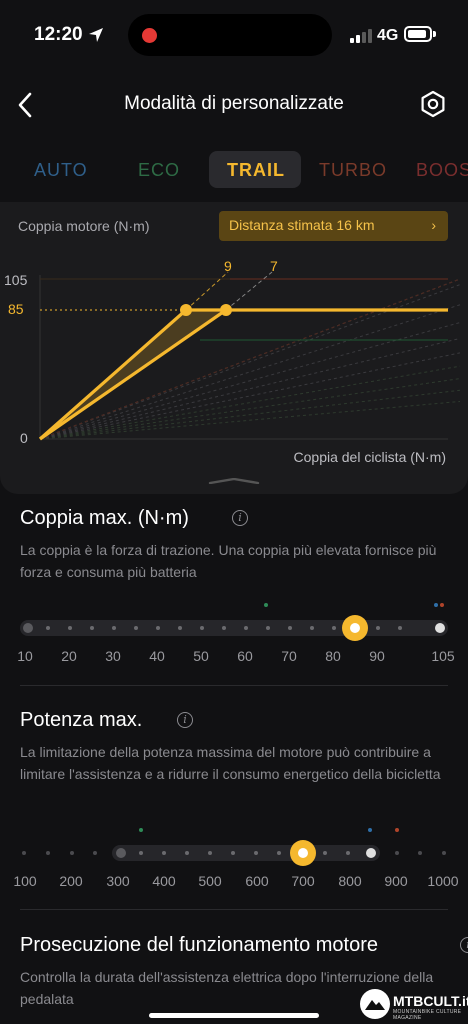 The width and height of the screenshot is (468, 1024). I want to click on tick-label: 10, so click(25, 656).